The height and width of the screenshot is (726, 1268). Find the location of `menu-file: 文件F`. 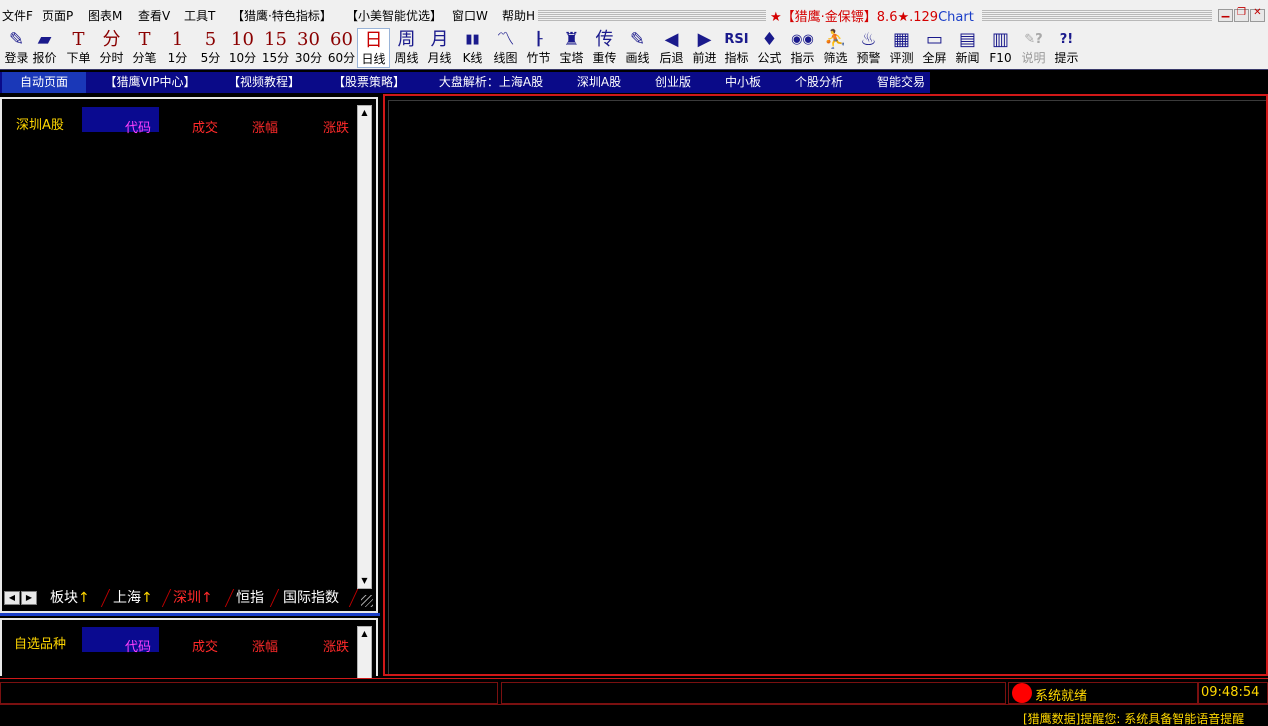

menu-file: 文件F is located at coordinates (17, 15).